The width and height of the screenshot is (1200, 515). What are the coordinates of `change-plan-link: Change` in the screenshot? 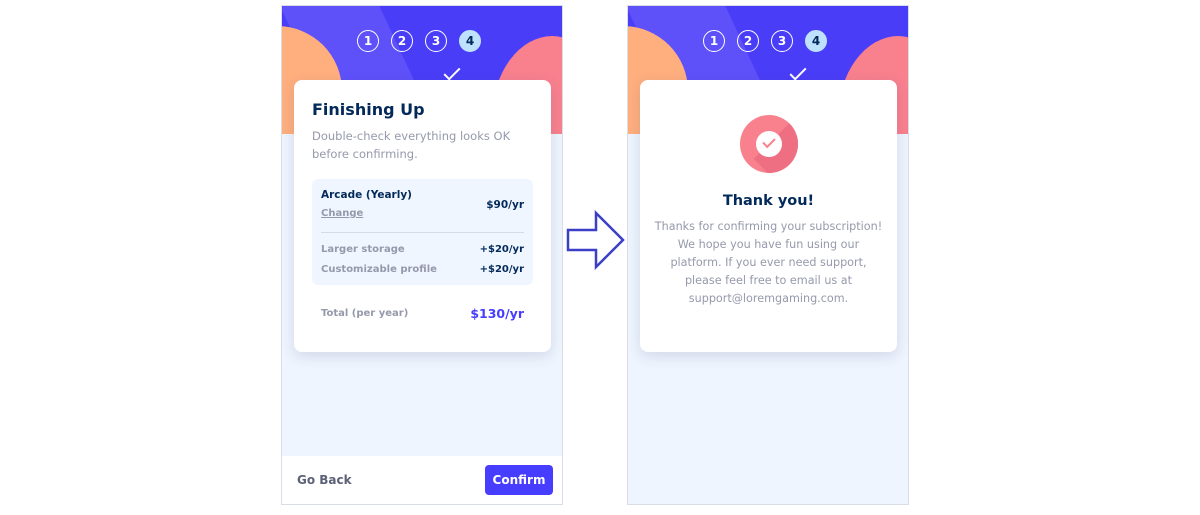 It's located at (342, 213).